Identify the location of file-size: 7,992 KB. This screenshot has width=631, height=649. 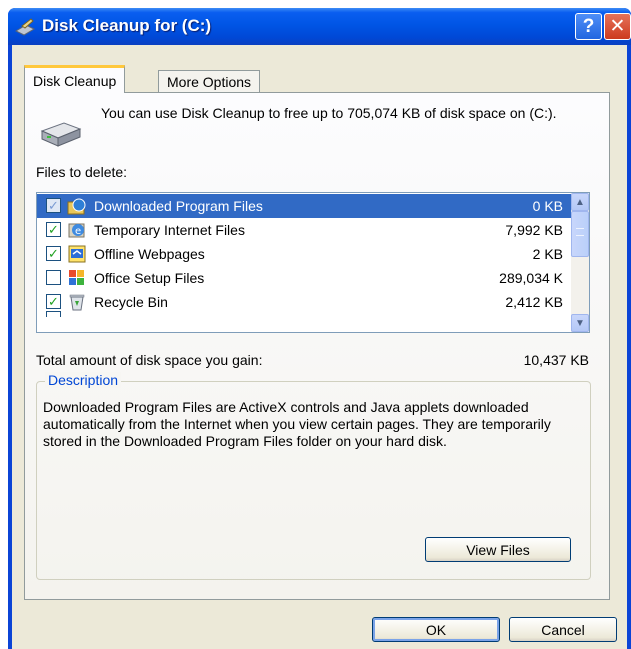
(534, 230).